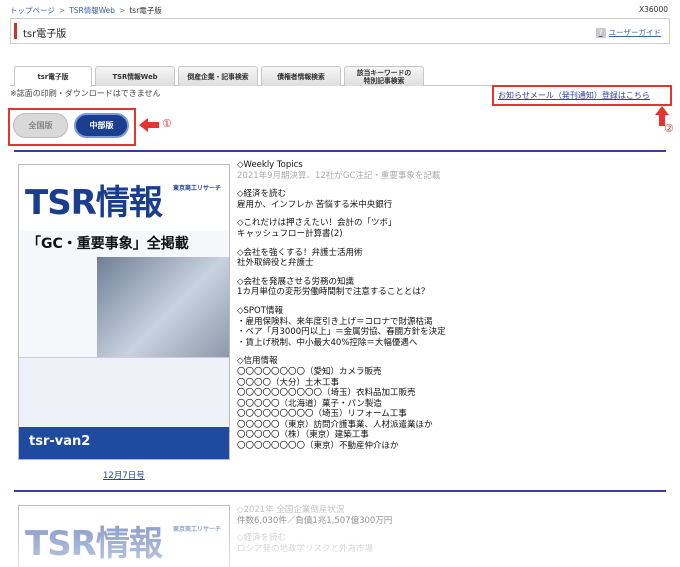 This screenshot has width=680, height=567. What do you see at coordinates (296, 281) in the screenshot?
I see `toc-heading: ◇会社を発展させる労務の知識` at bounding box center [296, 281].